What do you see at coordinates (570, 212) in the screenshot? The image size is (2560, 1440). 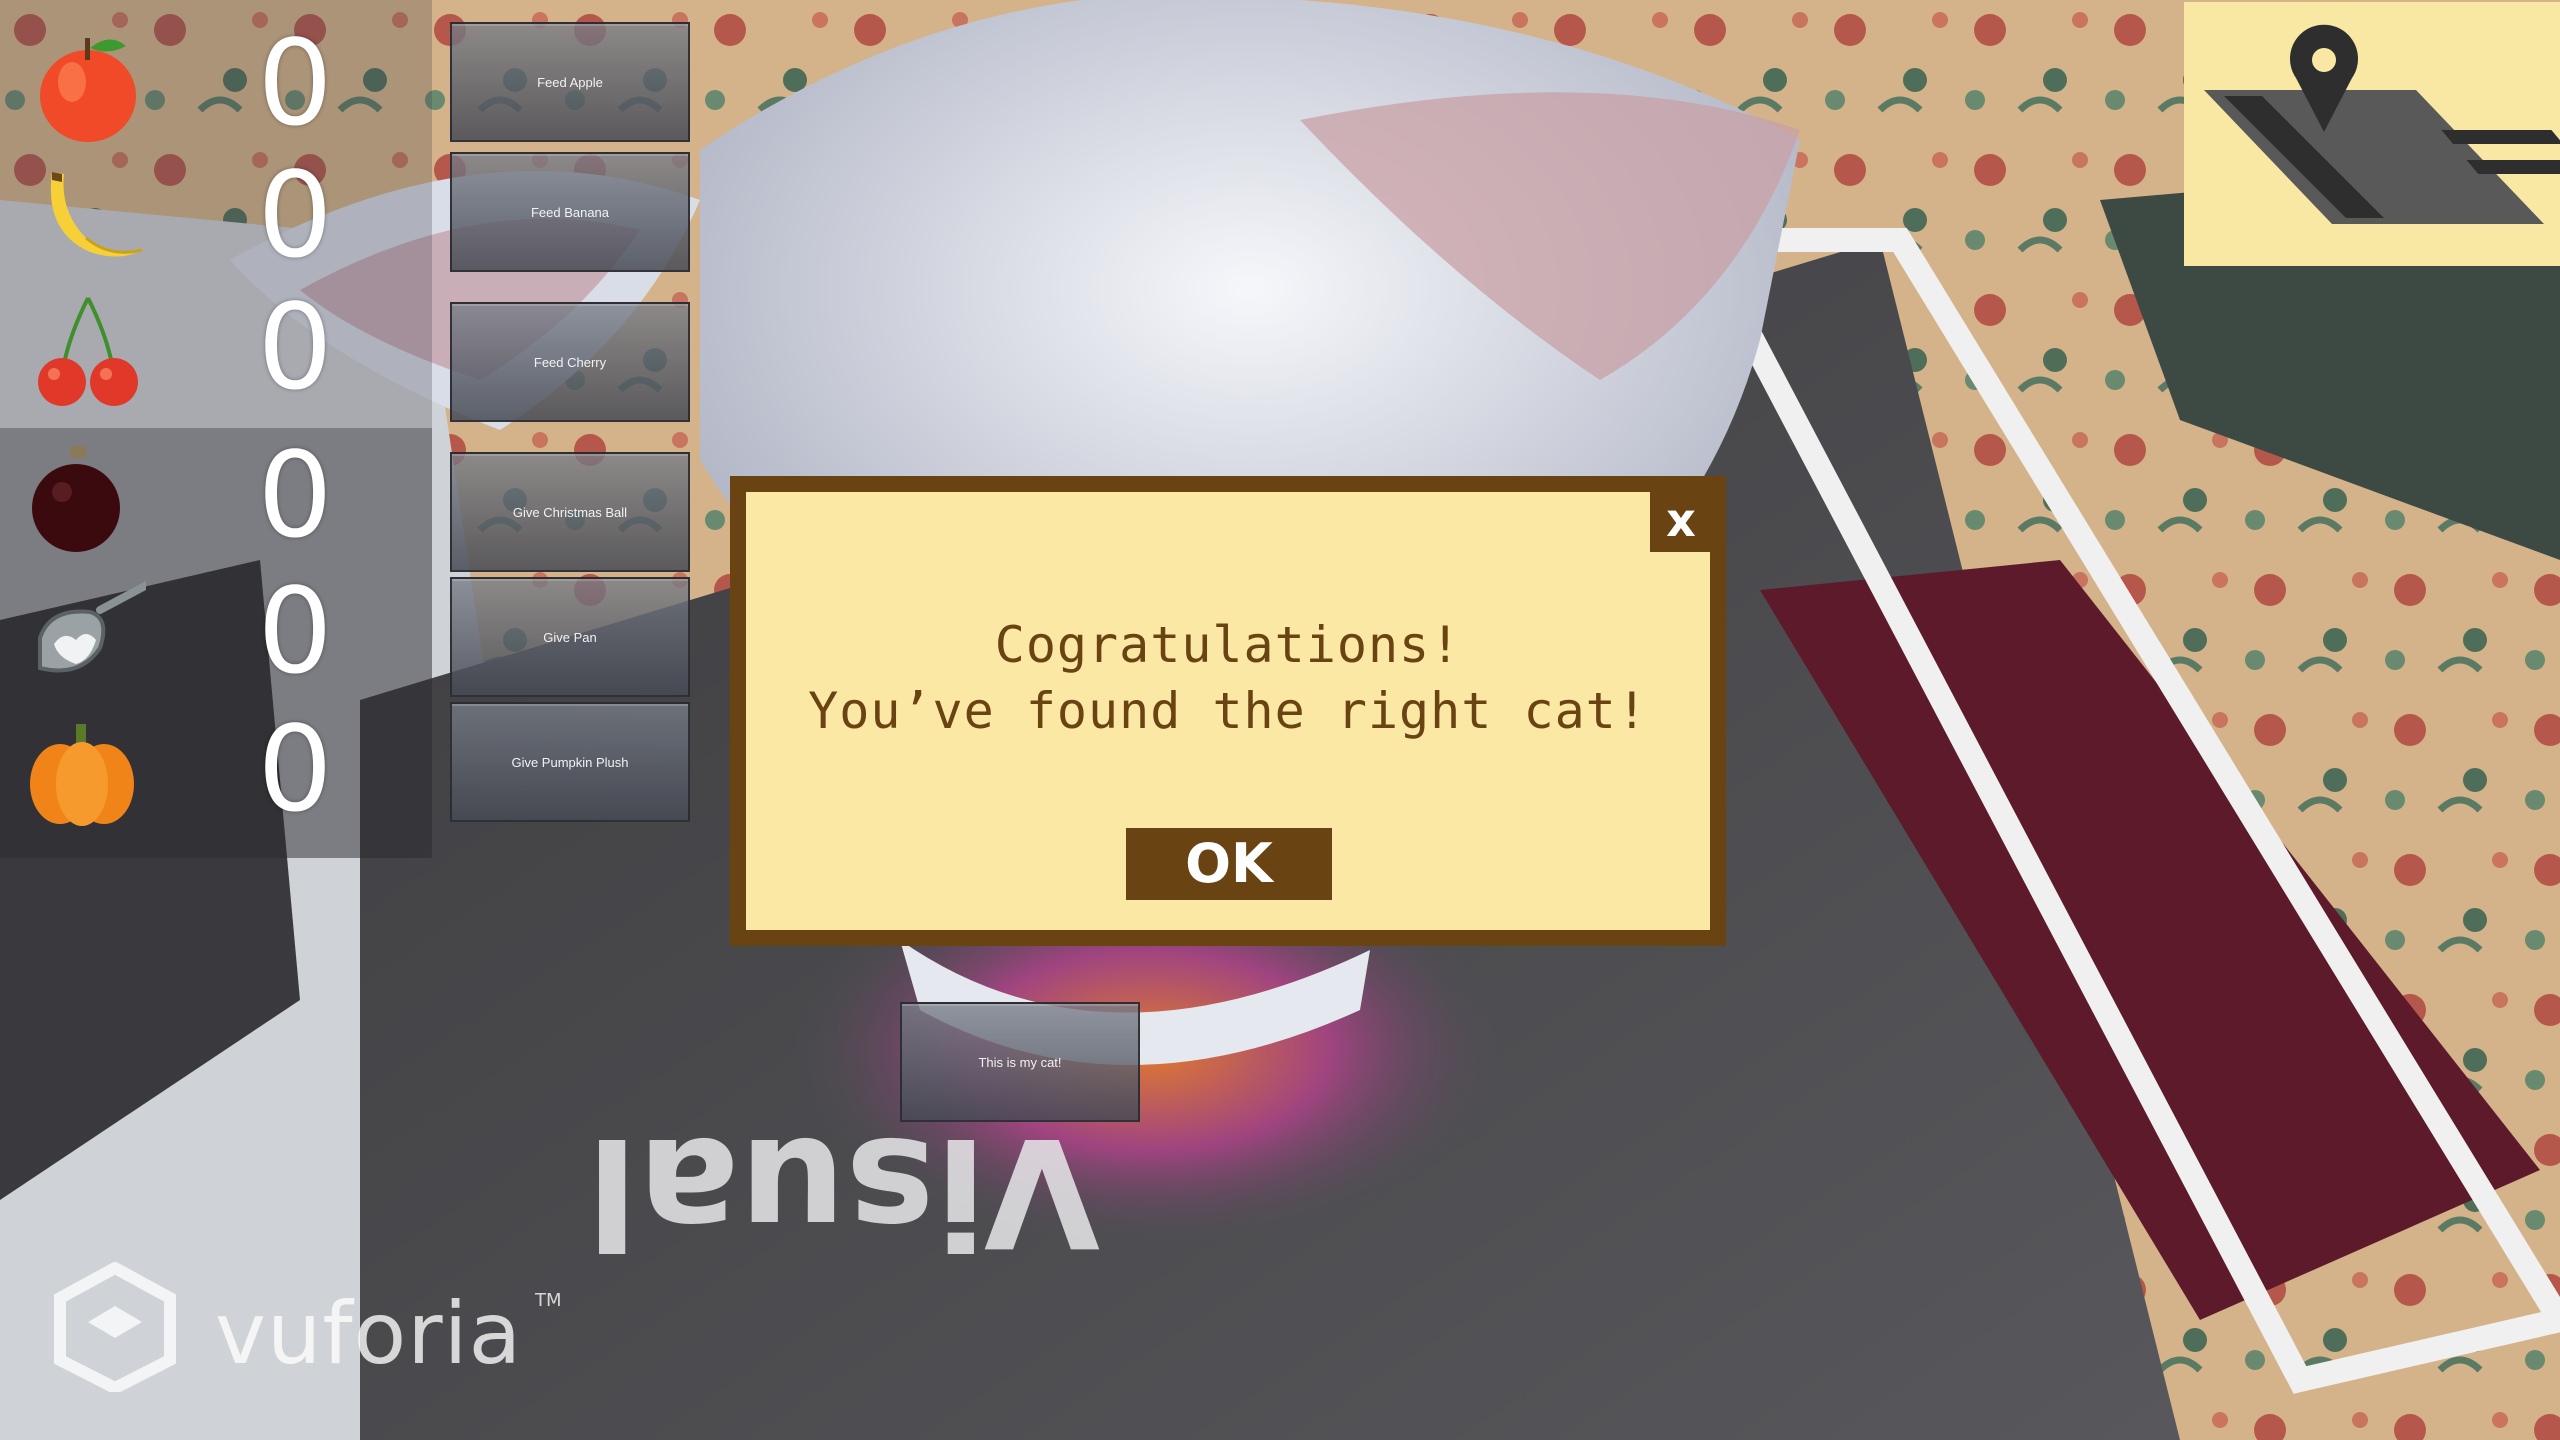 I see `feed-banana-button: Feed Banana` at bounding box center [570, 212].